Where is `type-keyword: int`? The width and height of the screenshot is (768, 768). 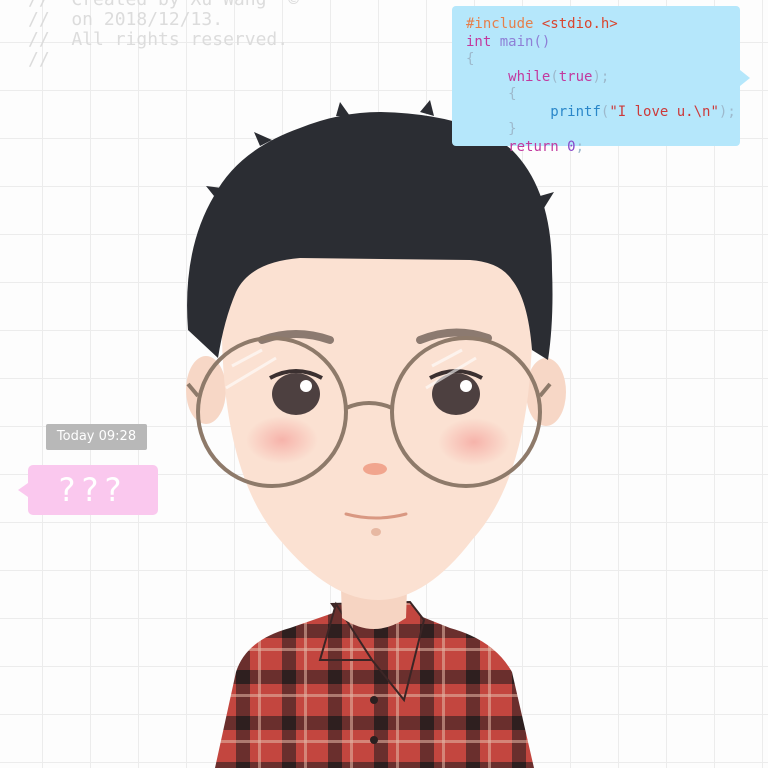 type-keyword: int is located at coordinates (479, 41).